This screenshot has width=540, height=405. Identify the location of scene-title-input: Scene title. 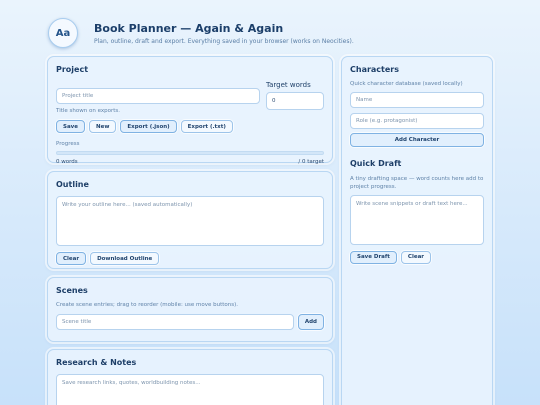
(175, 322).